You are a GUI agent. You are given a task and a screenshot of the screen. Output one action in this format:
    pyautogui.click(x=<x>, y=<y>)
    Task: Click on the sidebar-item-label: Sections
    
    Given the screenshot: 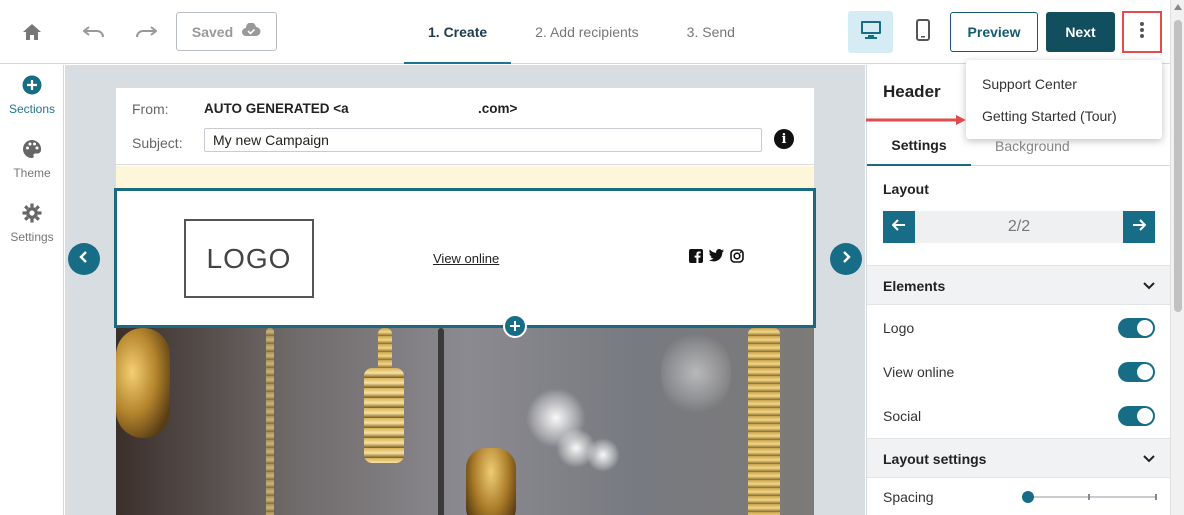 What is the action you would take?
    pyautogui.click(x=32, y=109)
    